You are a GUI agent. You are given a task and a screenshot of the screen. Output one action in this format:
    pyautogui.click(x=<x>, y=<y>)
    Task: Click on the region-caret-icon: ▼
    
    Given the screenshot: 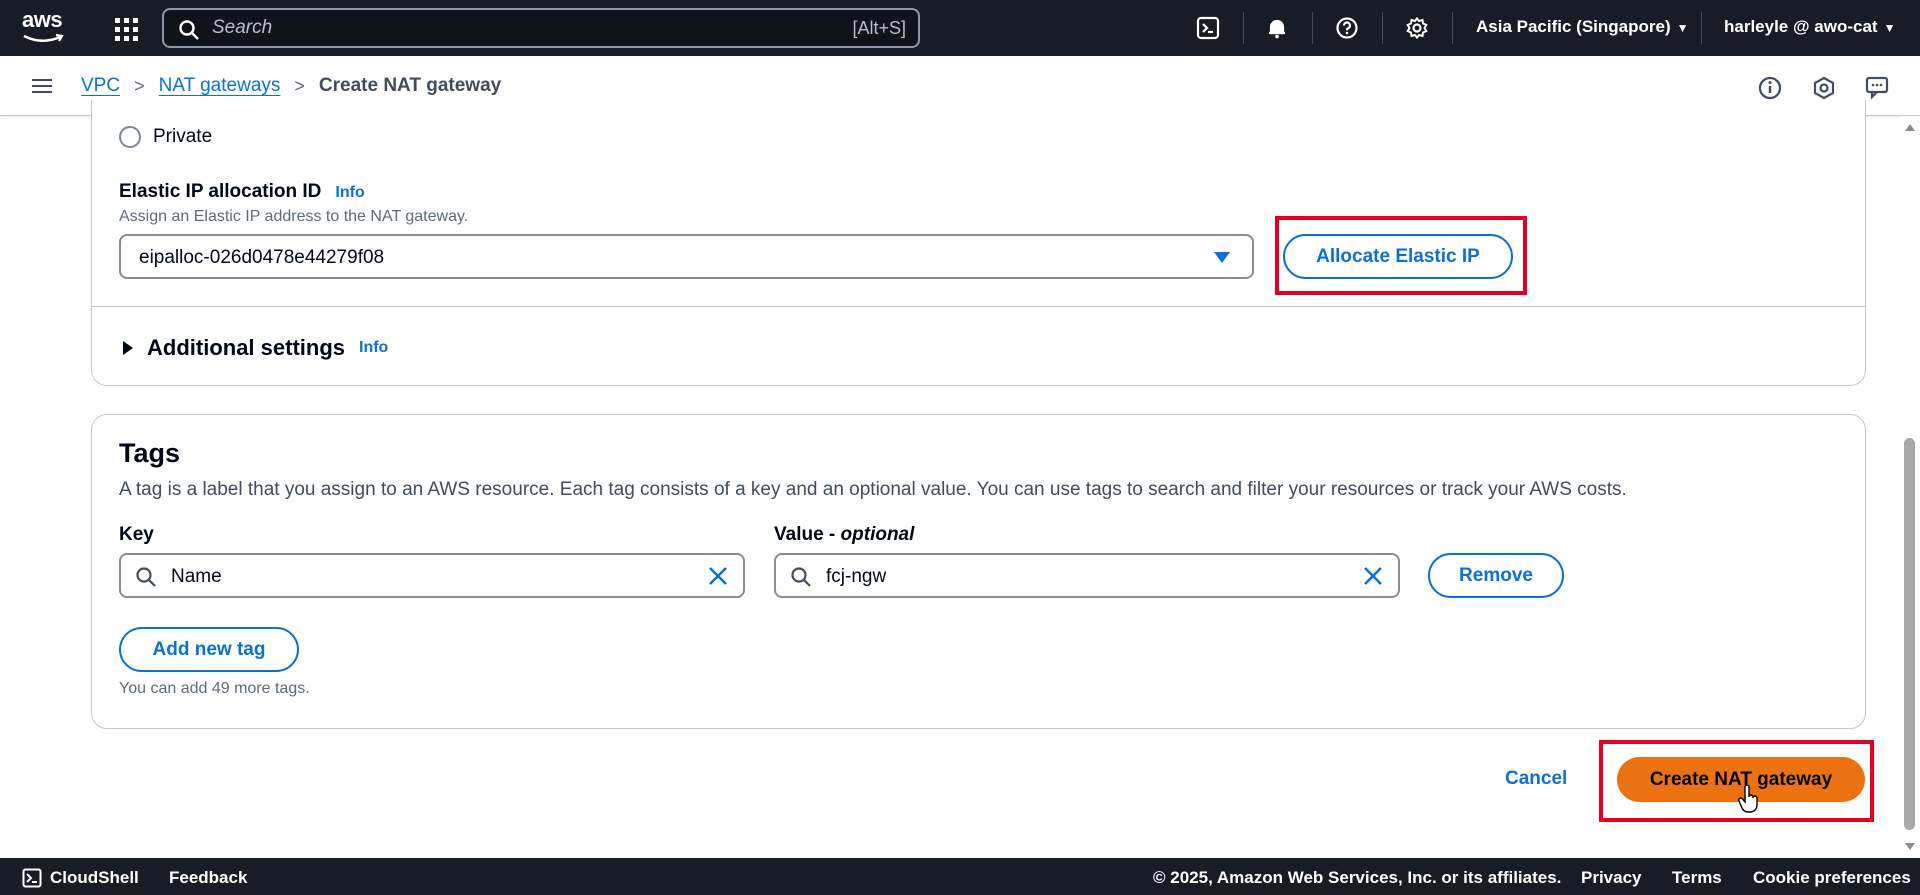 What is the action you would take?
    pyautogui.click(x=1682, y=28)
    